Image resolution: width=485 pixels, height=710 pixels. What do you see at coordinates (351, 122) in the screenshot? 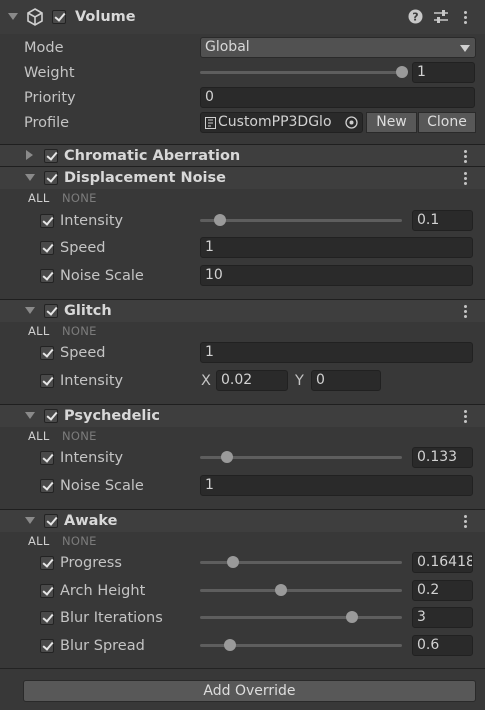
I see `object-picker-icon` at bounding box center [351, 122].